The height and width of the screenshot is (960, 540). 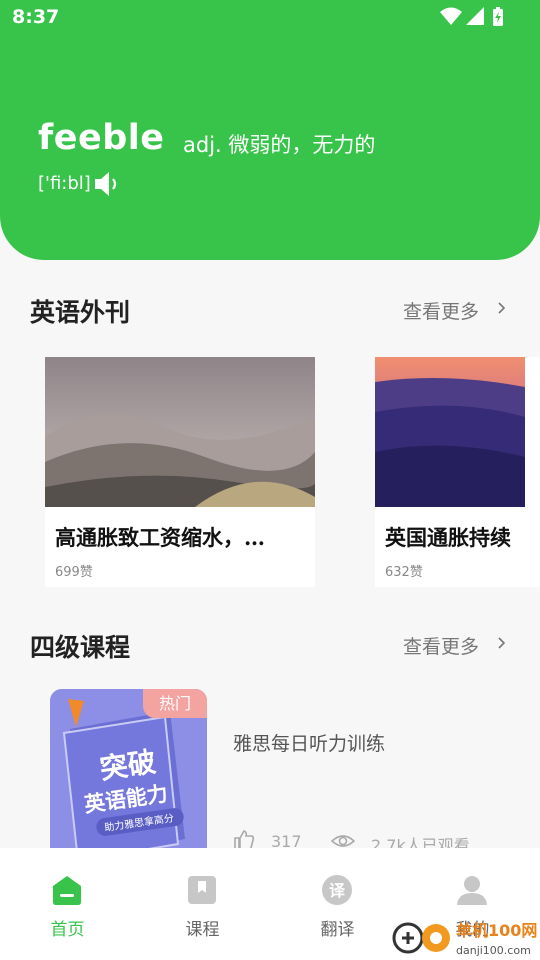 I want to click on watermark-url: danji100.com, so click(x=493, y=950).